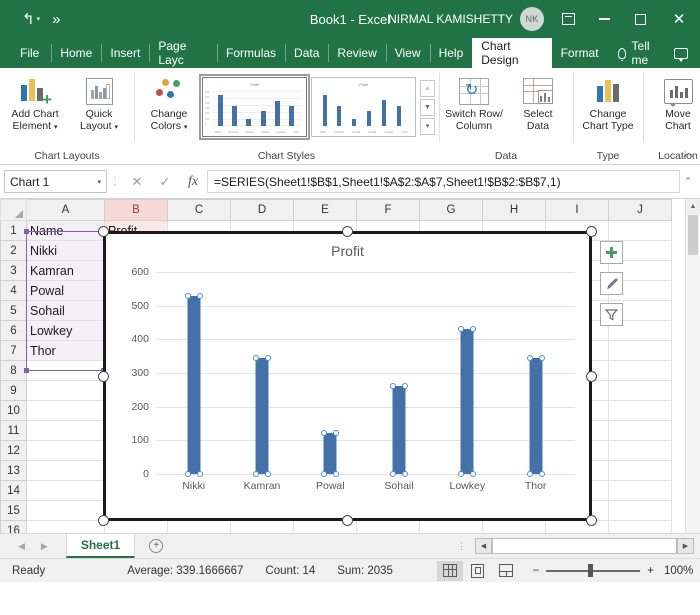 The image size is (700, 615). Describe the element at coordinates (640, 410) in the screenshot. I see `cell-J10` at that location.